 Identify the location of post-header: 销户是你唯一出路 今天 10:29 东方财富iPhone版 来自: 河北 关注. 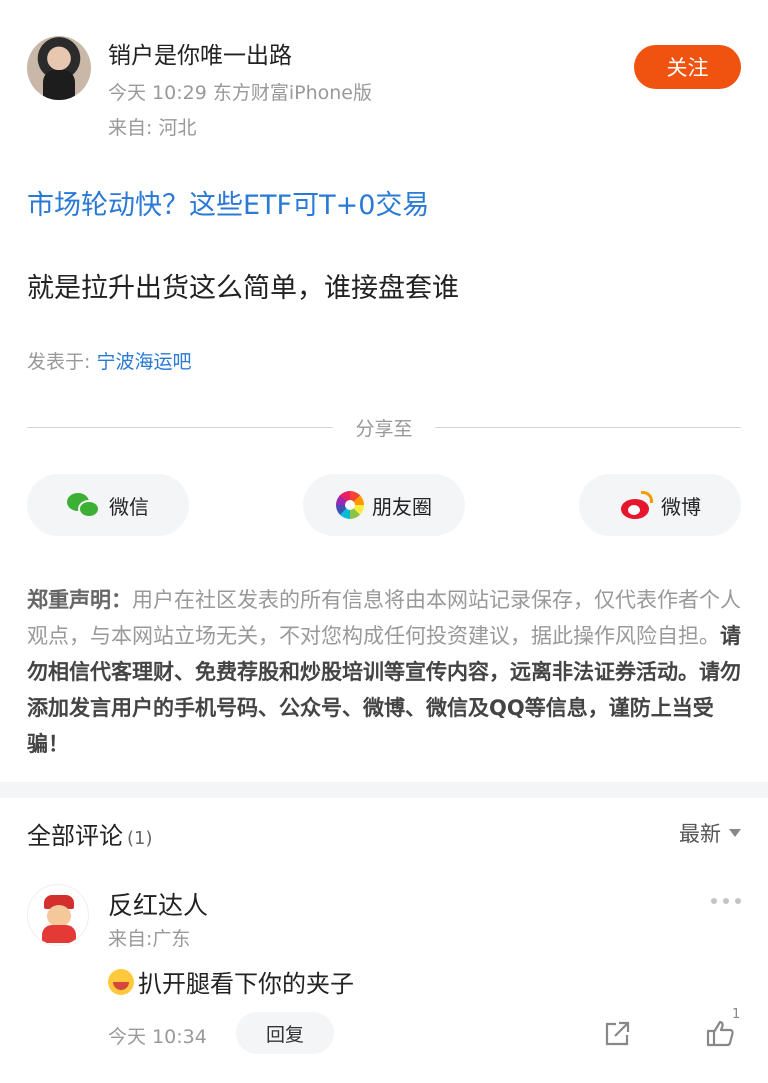
(384, 80).